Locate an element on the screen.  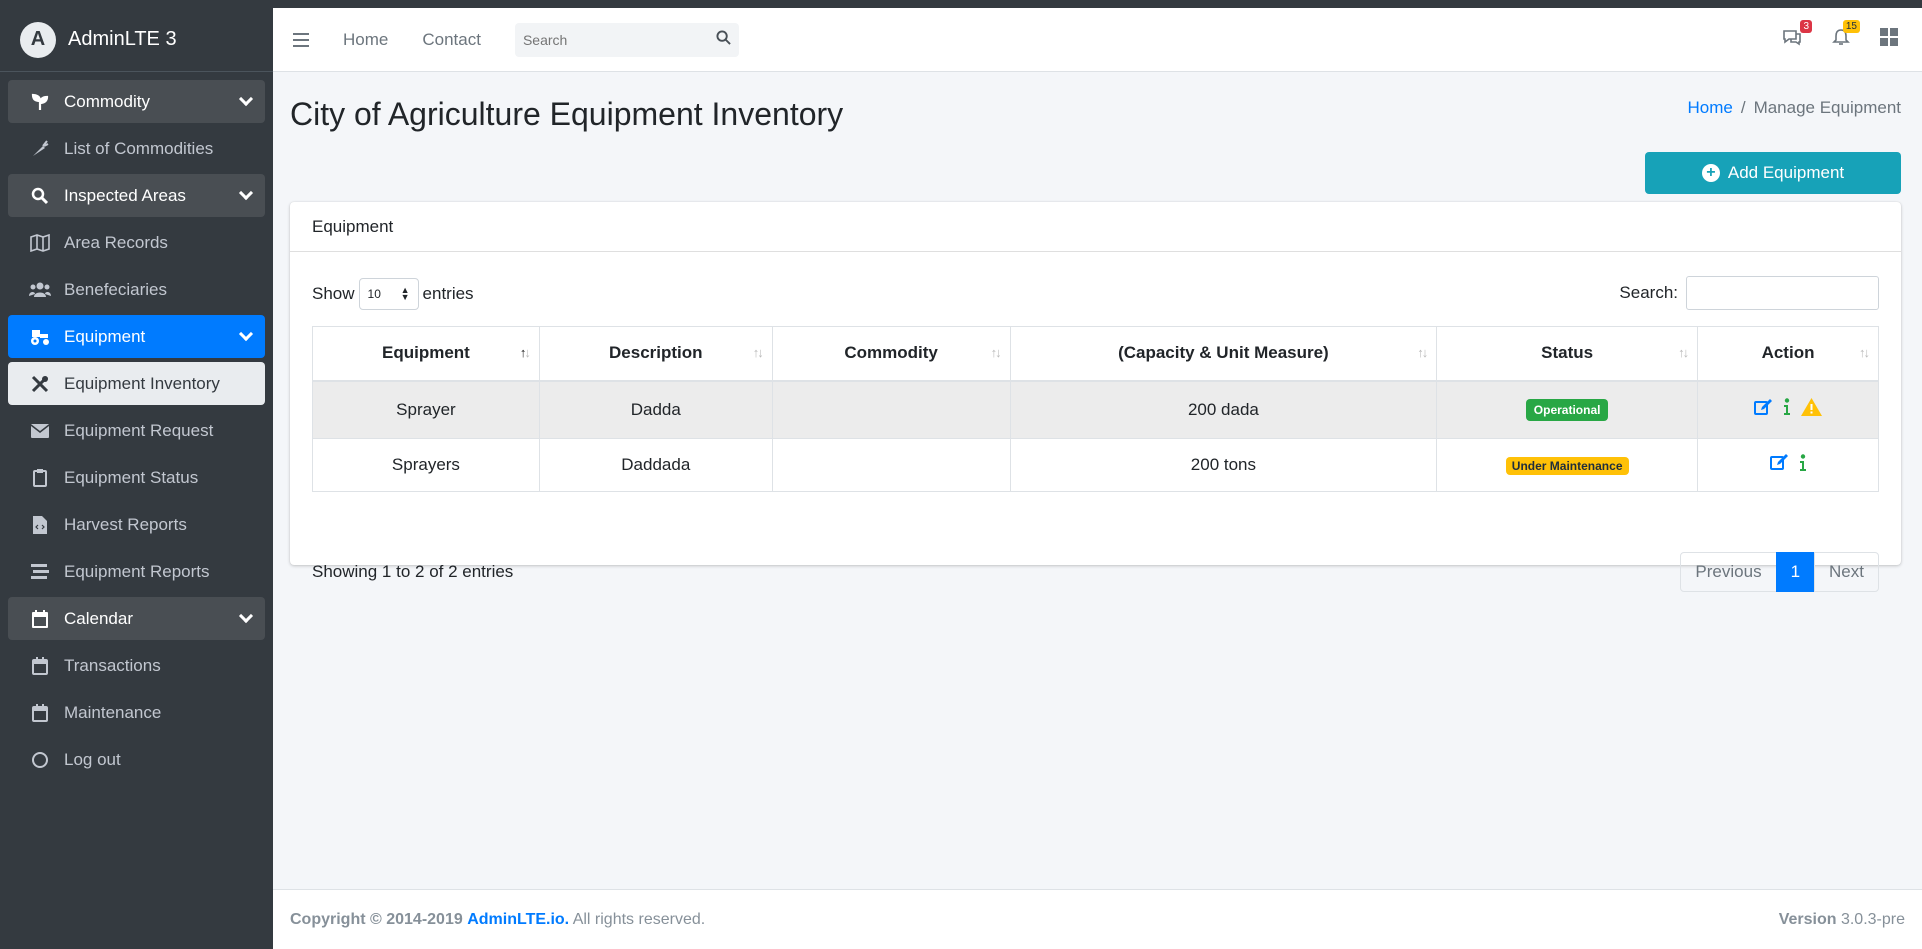
notifications-badge: 15 is located at coordinates (1851, 26).